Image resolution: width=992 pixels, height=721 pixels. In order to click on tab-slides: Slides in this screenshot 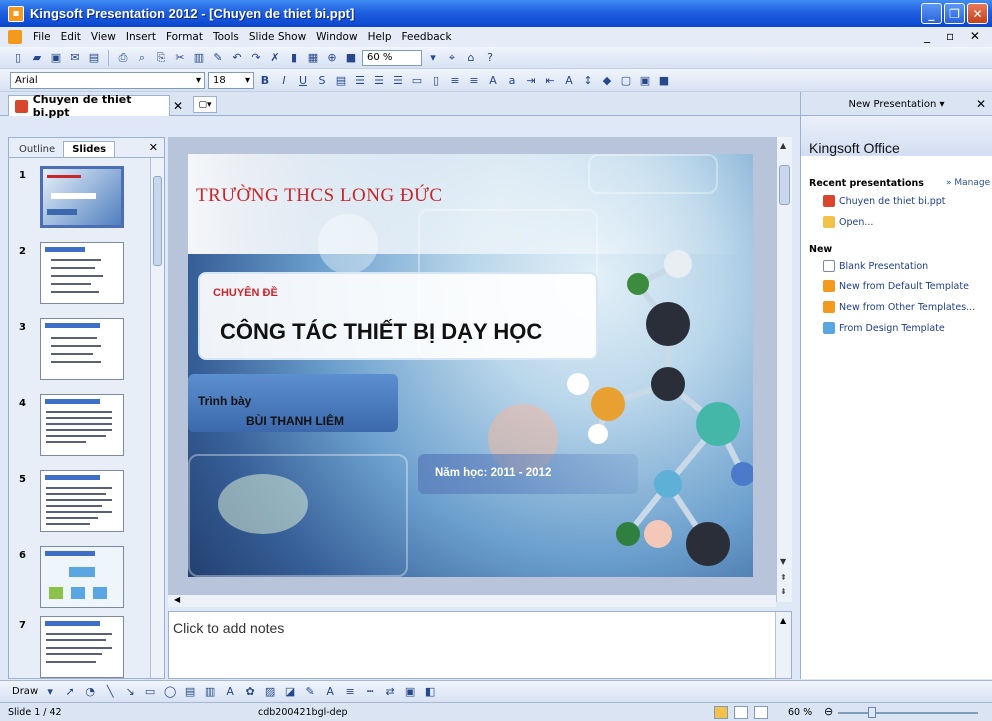, I will do `click(89, 149)`.